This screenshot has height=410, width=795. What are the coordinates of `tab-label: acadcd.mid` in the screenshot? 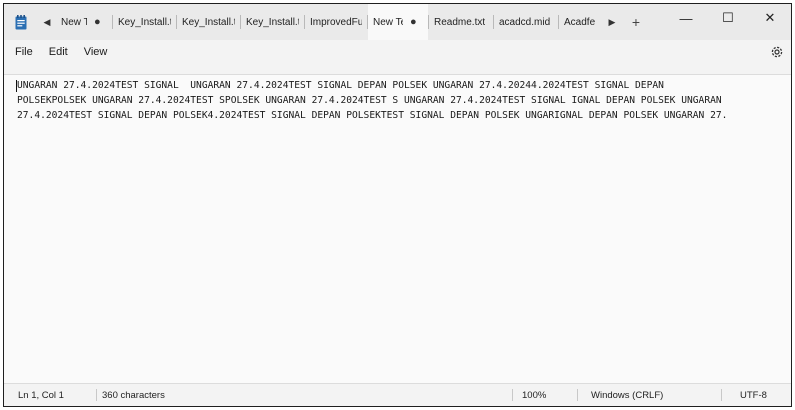 It's located at (525, 22).